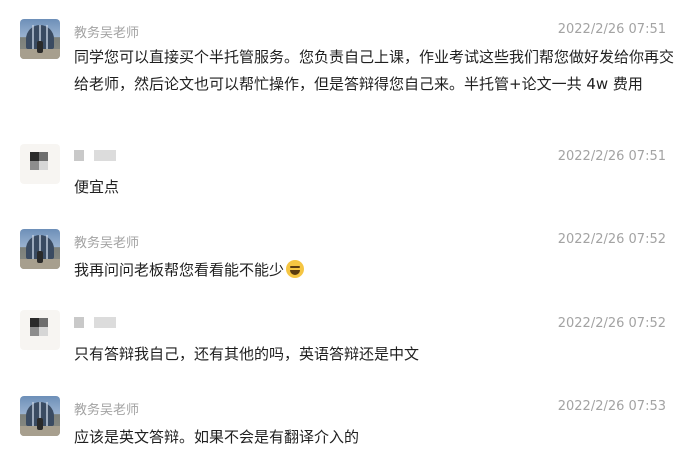  Describe the element at coordinates (374, 270) in the screenshot. I see `message-text: 我再问问老板帮您看看能不能少` at that location.